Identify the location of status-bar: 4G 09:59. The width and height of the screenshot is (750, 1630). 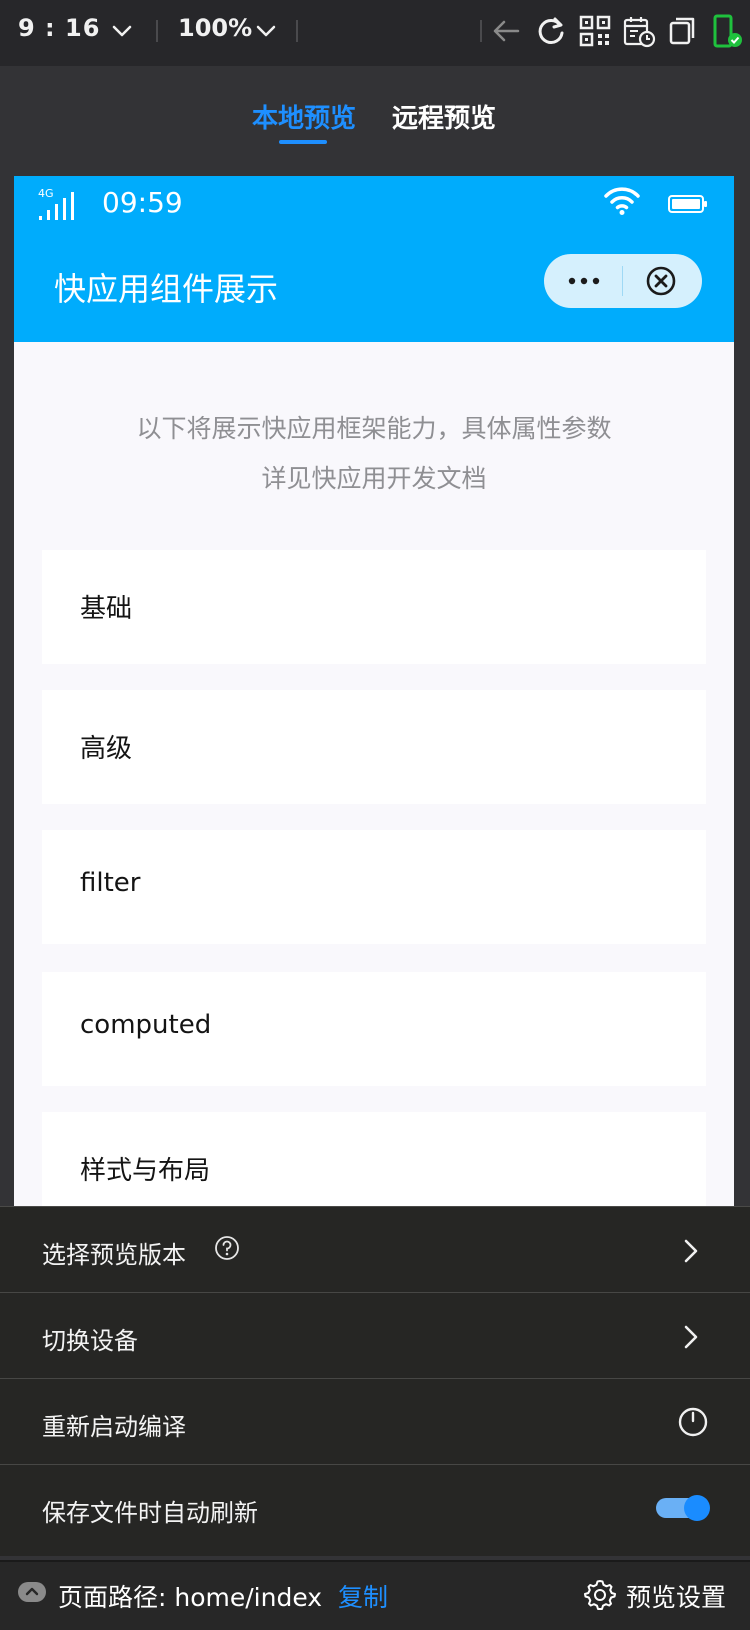
(374, 203).